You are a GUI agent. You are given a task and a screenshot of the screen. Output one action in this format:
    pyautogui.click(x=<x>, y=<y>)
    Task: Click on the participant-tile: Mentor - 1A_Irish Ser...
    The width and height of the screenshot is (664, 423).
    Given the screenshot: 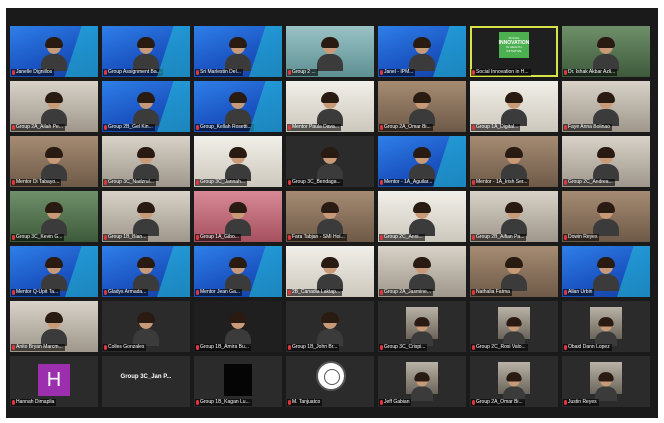 What is the action you would take?
    pyautogui.click(x=514, y=161)
    